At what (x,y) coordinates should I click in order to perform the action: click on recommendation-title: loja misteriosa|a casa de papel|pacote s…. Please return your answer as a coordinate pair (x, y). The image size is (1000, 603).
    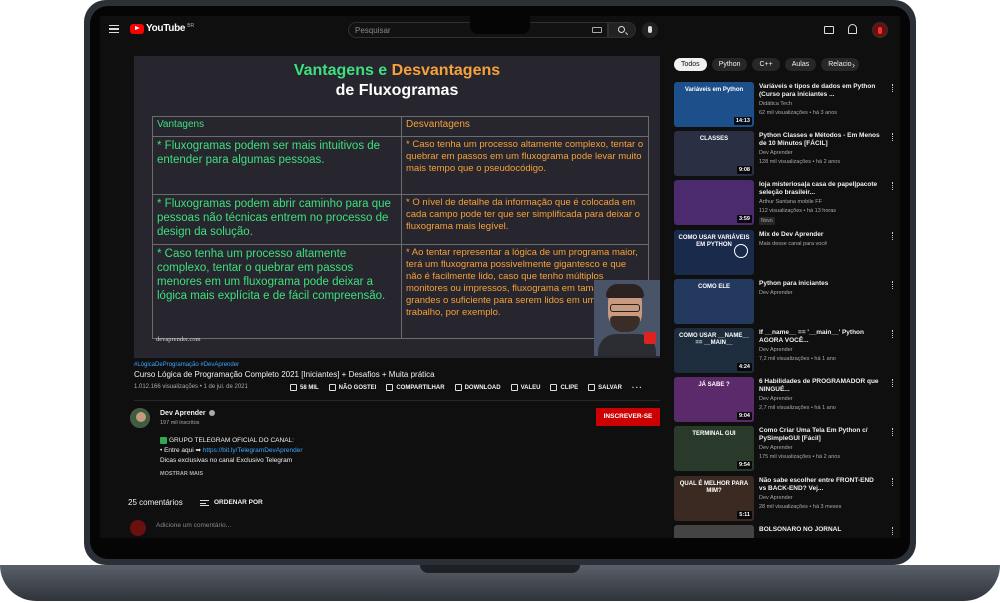
    Looking at the image, I should click on (820, 189).